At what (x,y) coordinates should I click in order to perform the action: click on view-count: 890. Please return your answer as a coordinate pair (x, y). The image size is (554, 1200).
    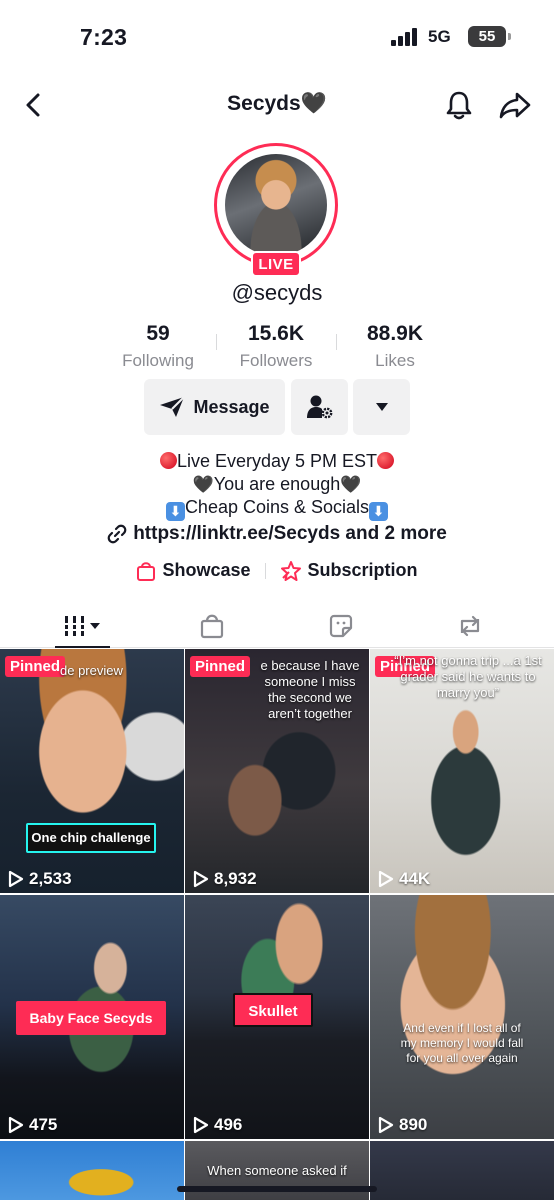
    Looking at the image, I should click on (402, 1125).